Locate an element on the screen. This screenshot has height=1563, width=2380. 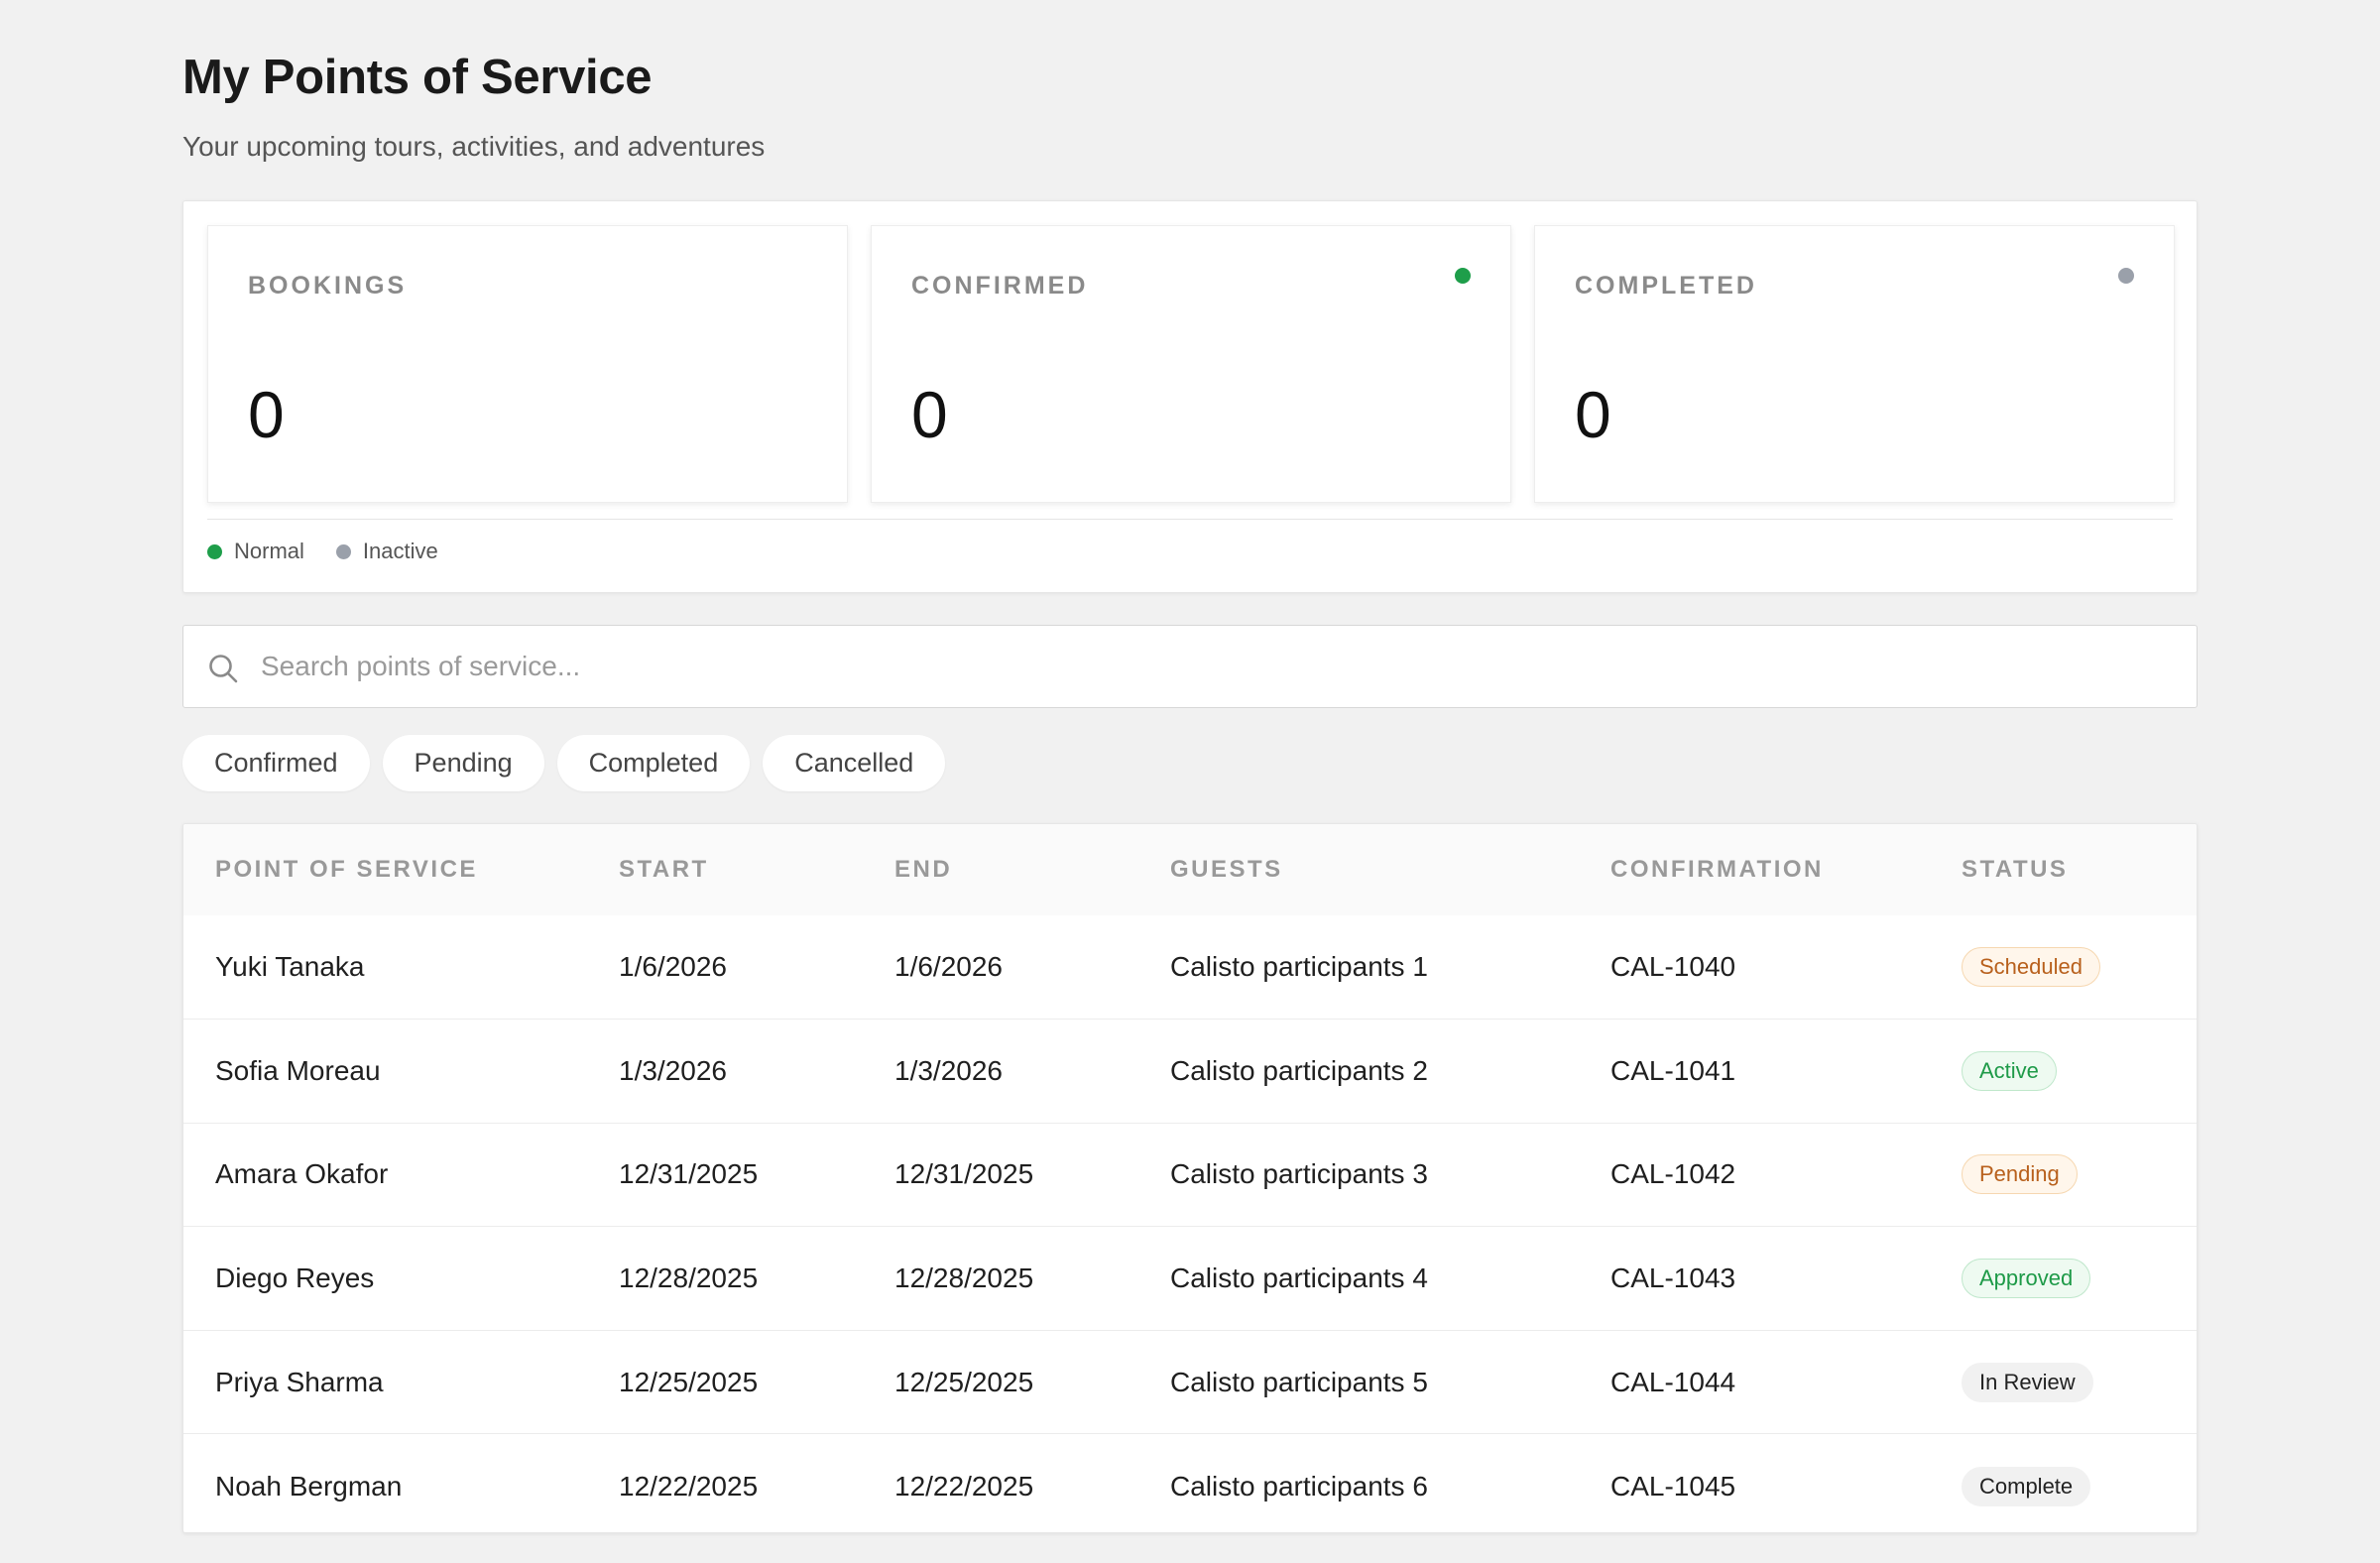
cell-end: 12/22/2025 is located at coordinates (964, 1486).